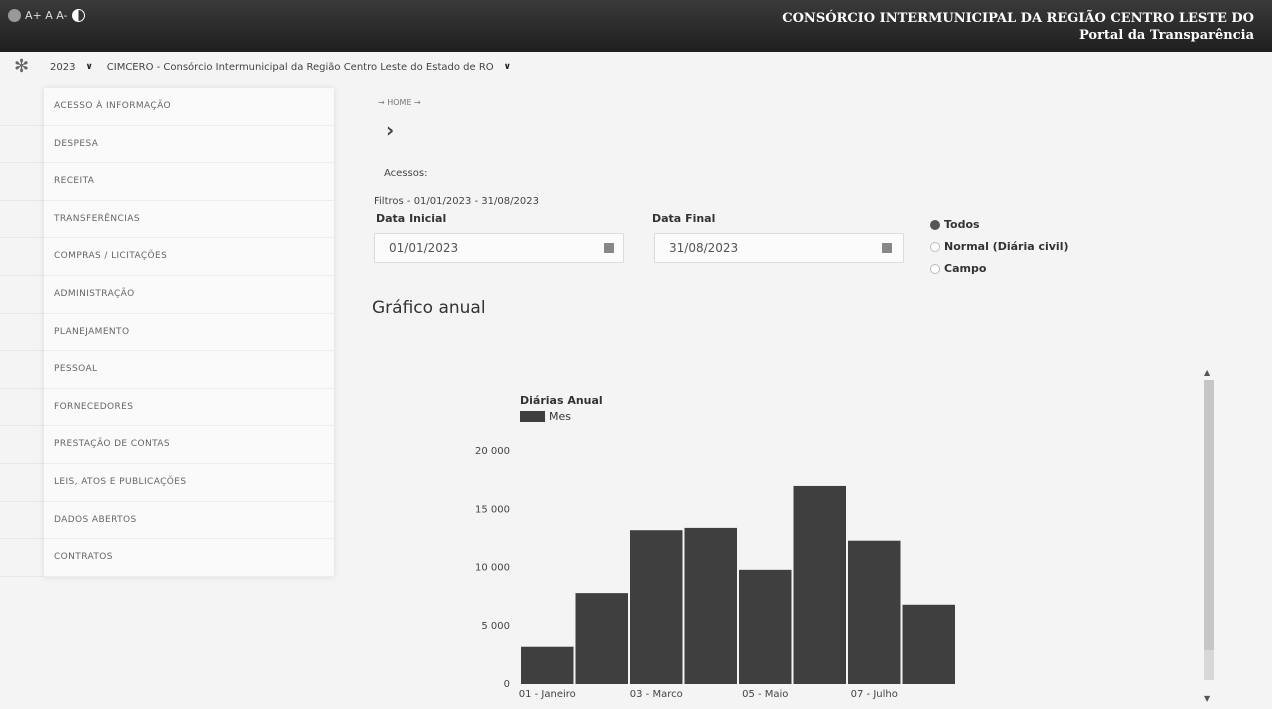 This screenshot has width=1272, height=709. What do you see at coordinates (390, 130) in the screenshot?
I see `chevron-right-icon: ›` at bounding box center [390, 130].